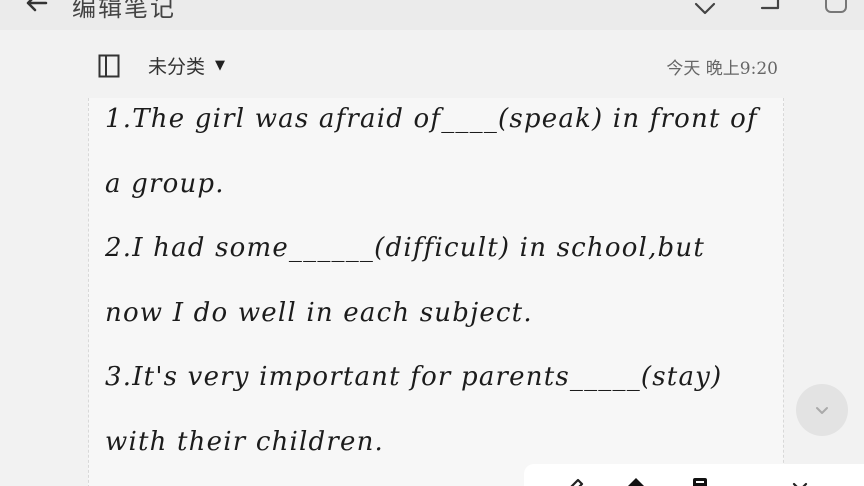 The height and width of the screenshot is (486, 864). What do you see at coordinates (220, 65) in the screenshot?
I see `caret-down-icon: ▼` at bounding box center [220, 65].